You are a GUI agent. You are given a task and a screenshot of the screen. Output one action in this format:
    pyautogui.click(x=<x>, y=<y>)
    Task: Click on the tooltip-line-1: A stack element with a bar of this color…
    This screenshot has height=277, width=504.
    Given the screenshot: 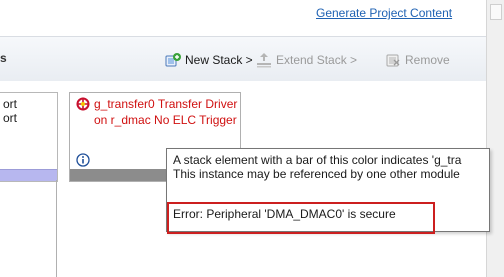 What is the action you would take?
    pyautogui.click(x=317, y=160)
    